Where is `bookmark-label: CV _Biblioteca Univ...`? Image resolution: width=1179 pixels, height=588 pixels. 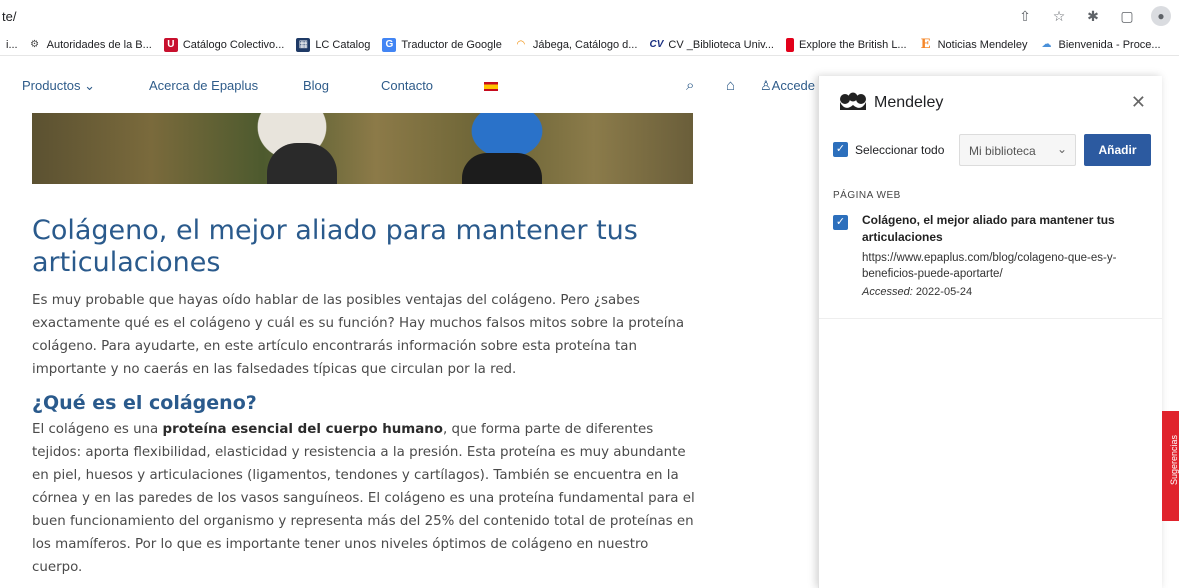 bookmark-label: CV _Biblioteca Univ... is located at coordinates (721, 44).